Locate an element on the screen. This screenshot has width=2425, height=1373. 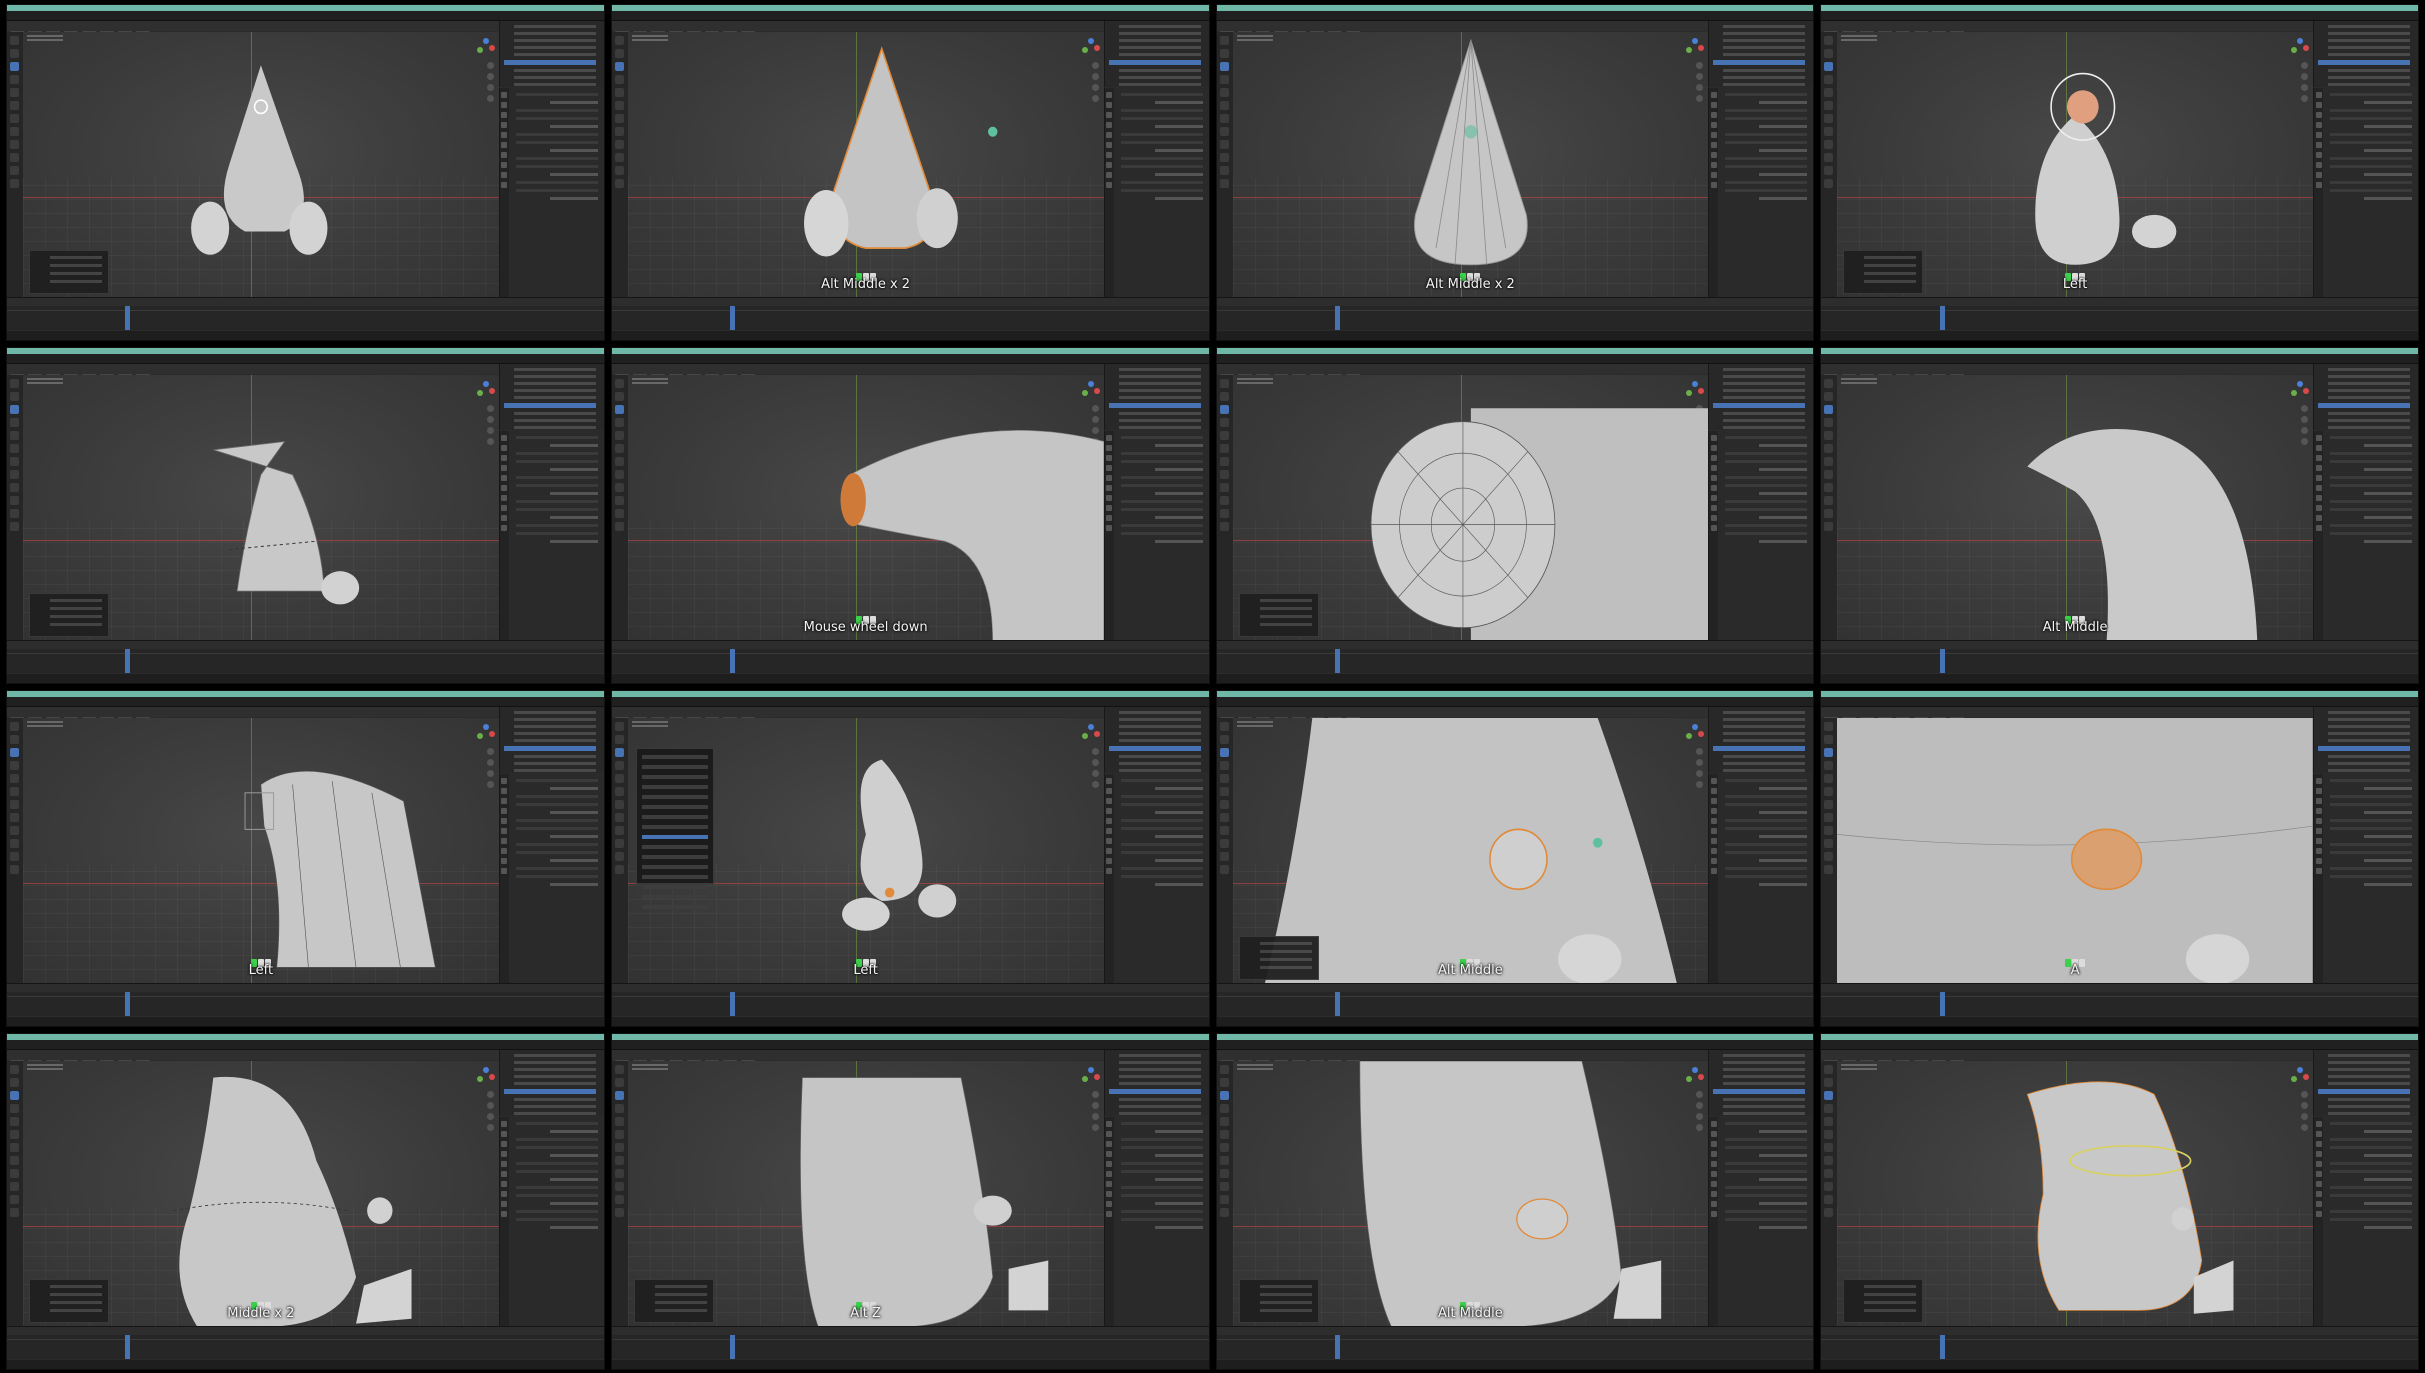
3d-viewport: Alt Middle is located at coordinates (1470, 1194).